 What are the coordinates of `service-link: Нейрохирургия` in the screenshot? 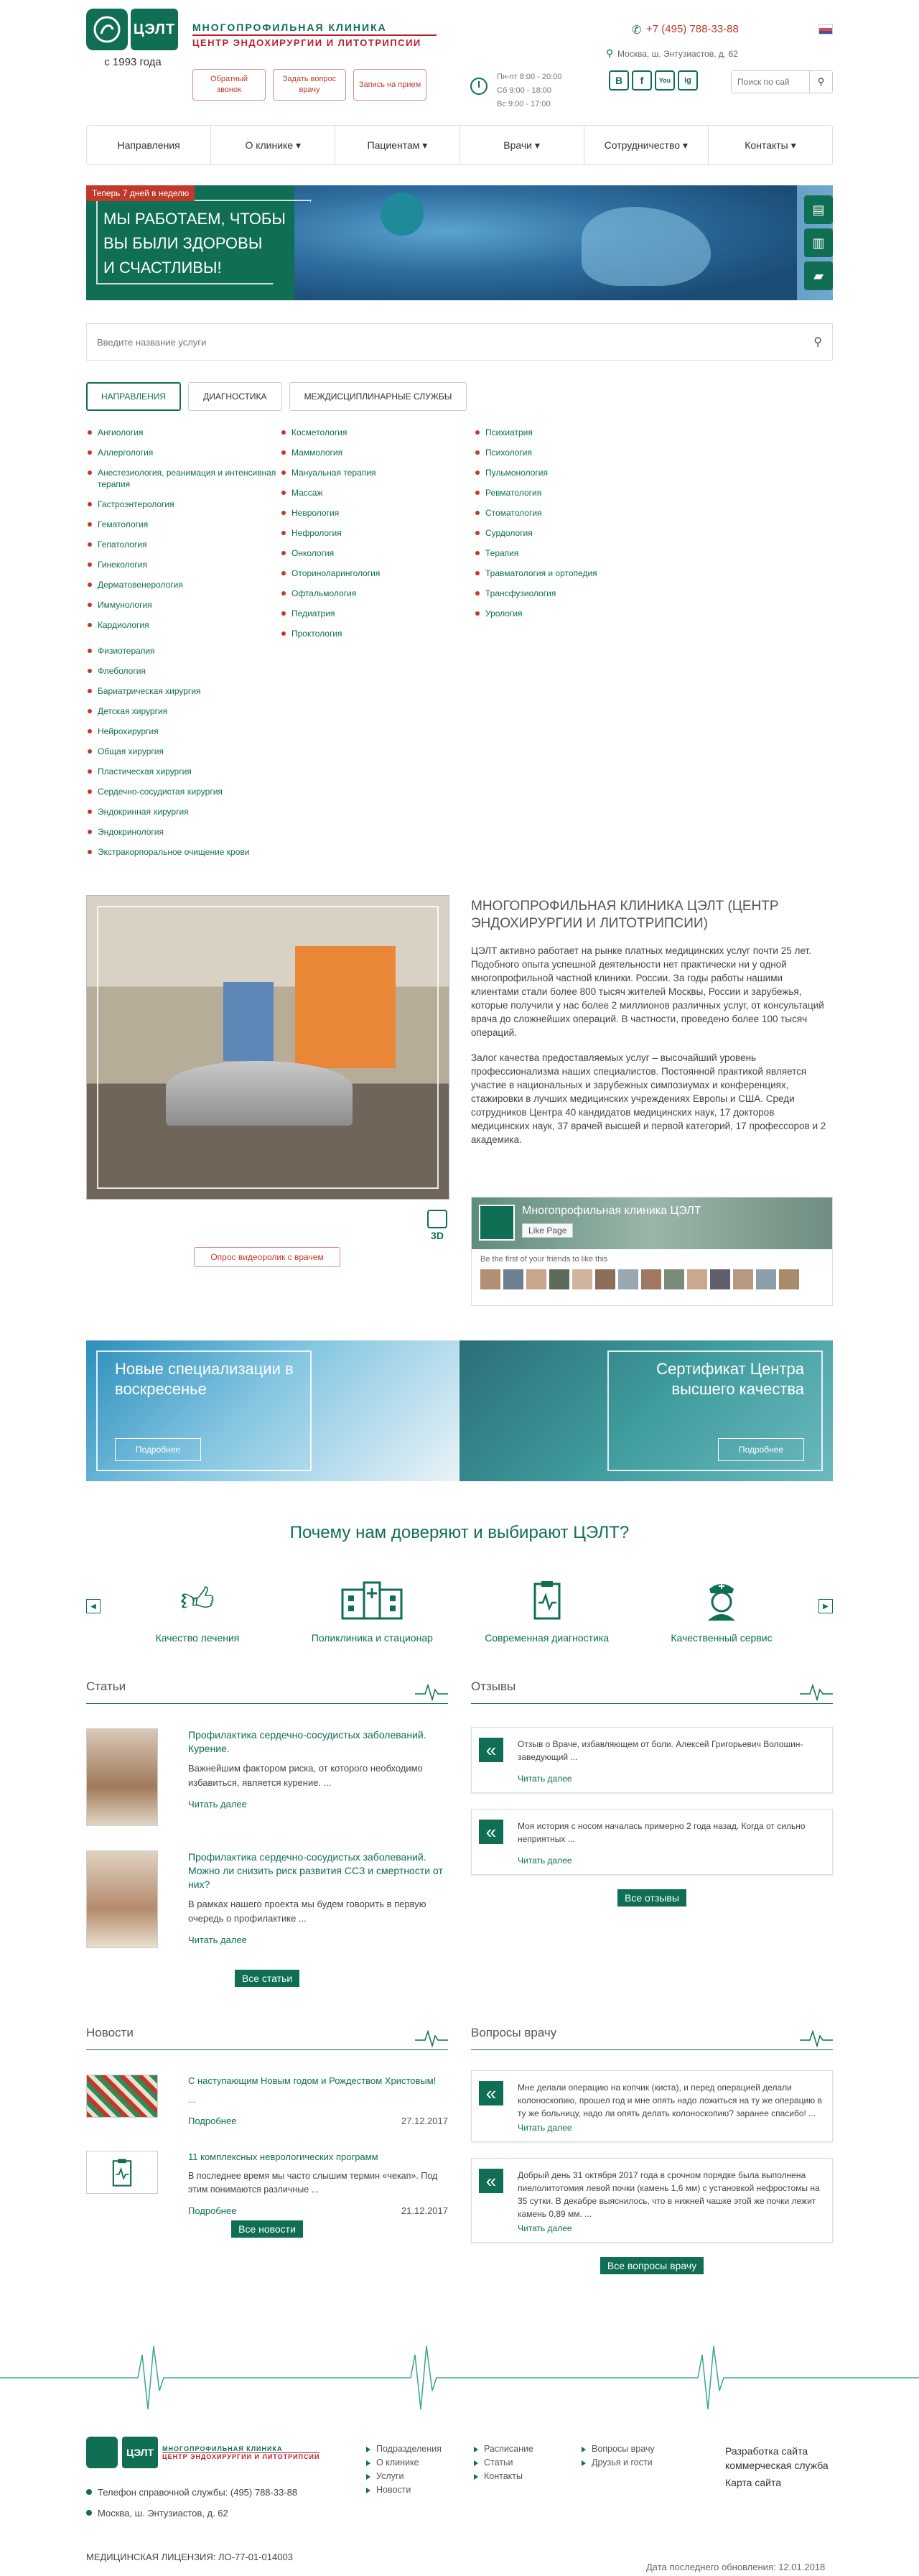 It's located at (183, 731).